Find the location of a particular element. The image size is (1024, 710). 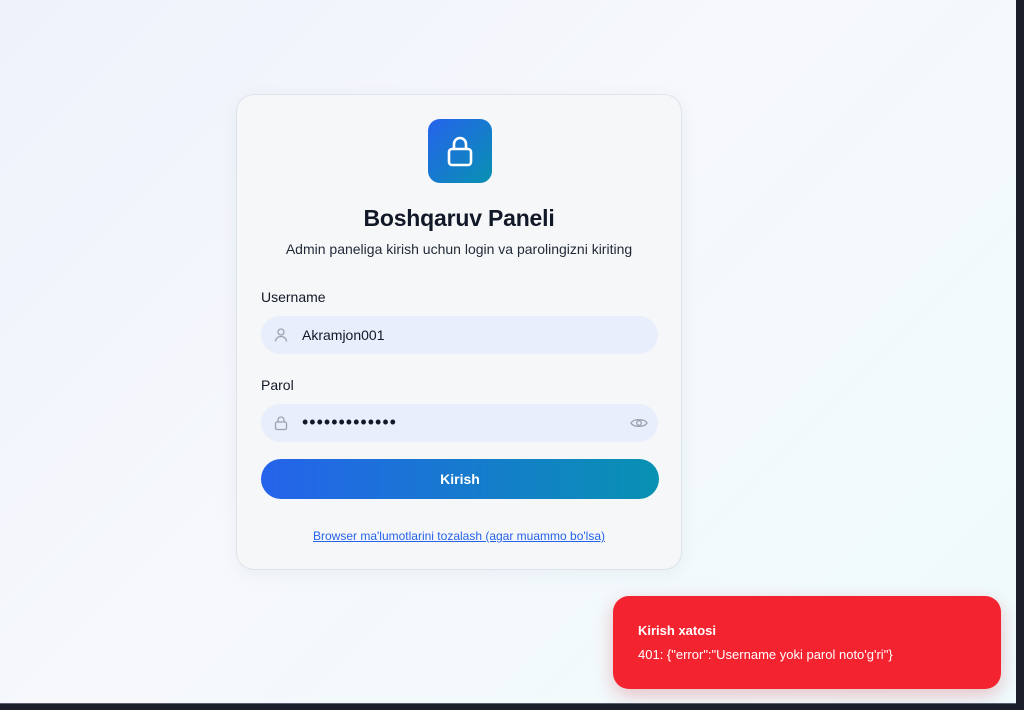

window-frame-right is located at coordinates (1020, 355).